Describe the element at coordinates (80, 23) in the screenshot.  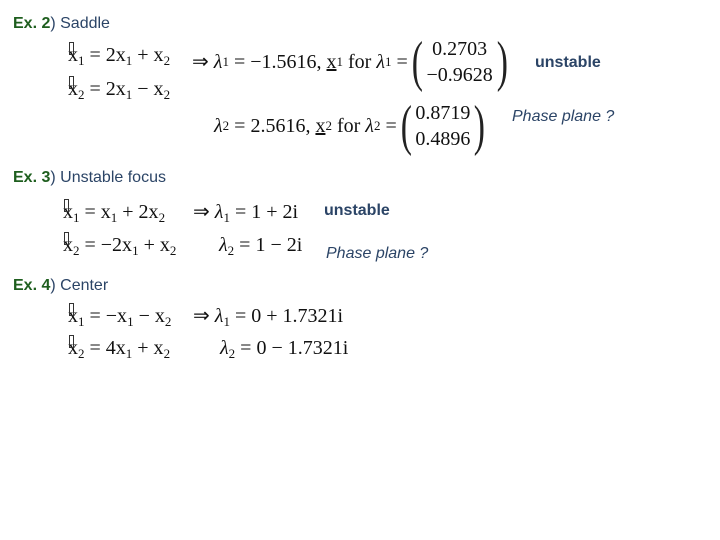
I see `example-title: ) Saddle` at that location.